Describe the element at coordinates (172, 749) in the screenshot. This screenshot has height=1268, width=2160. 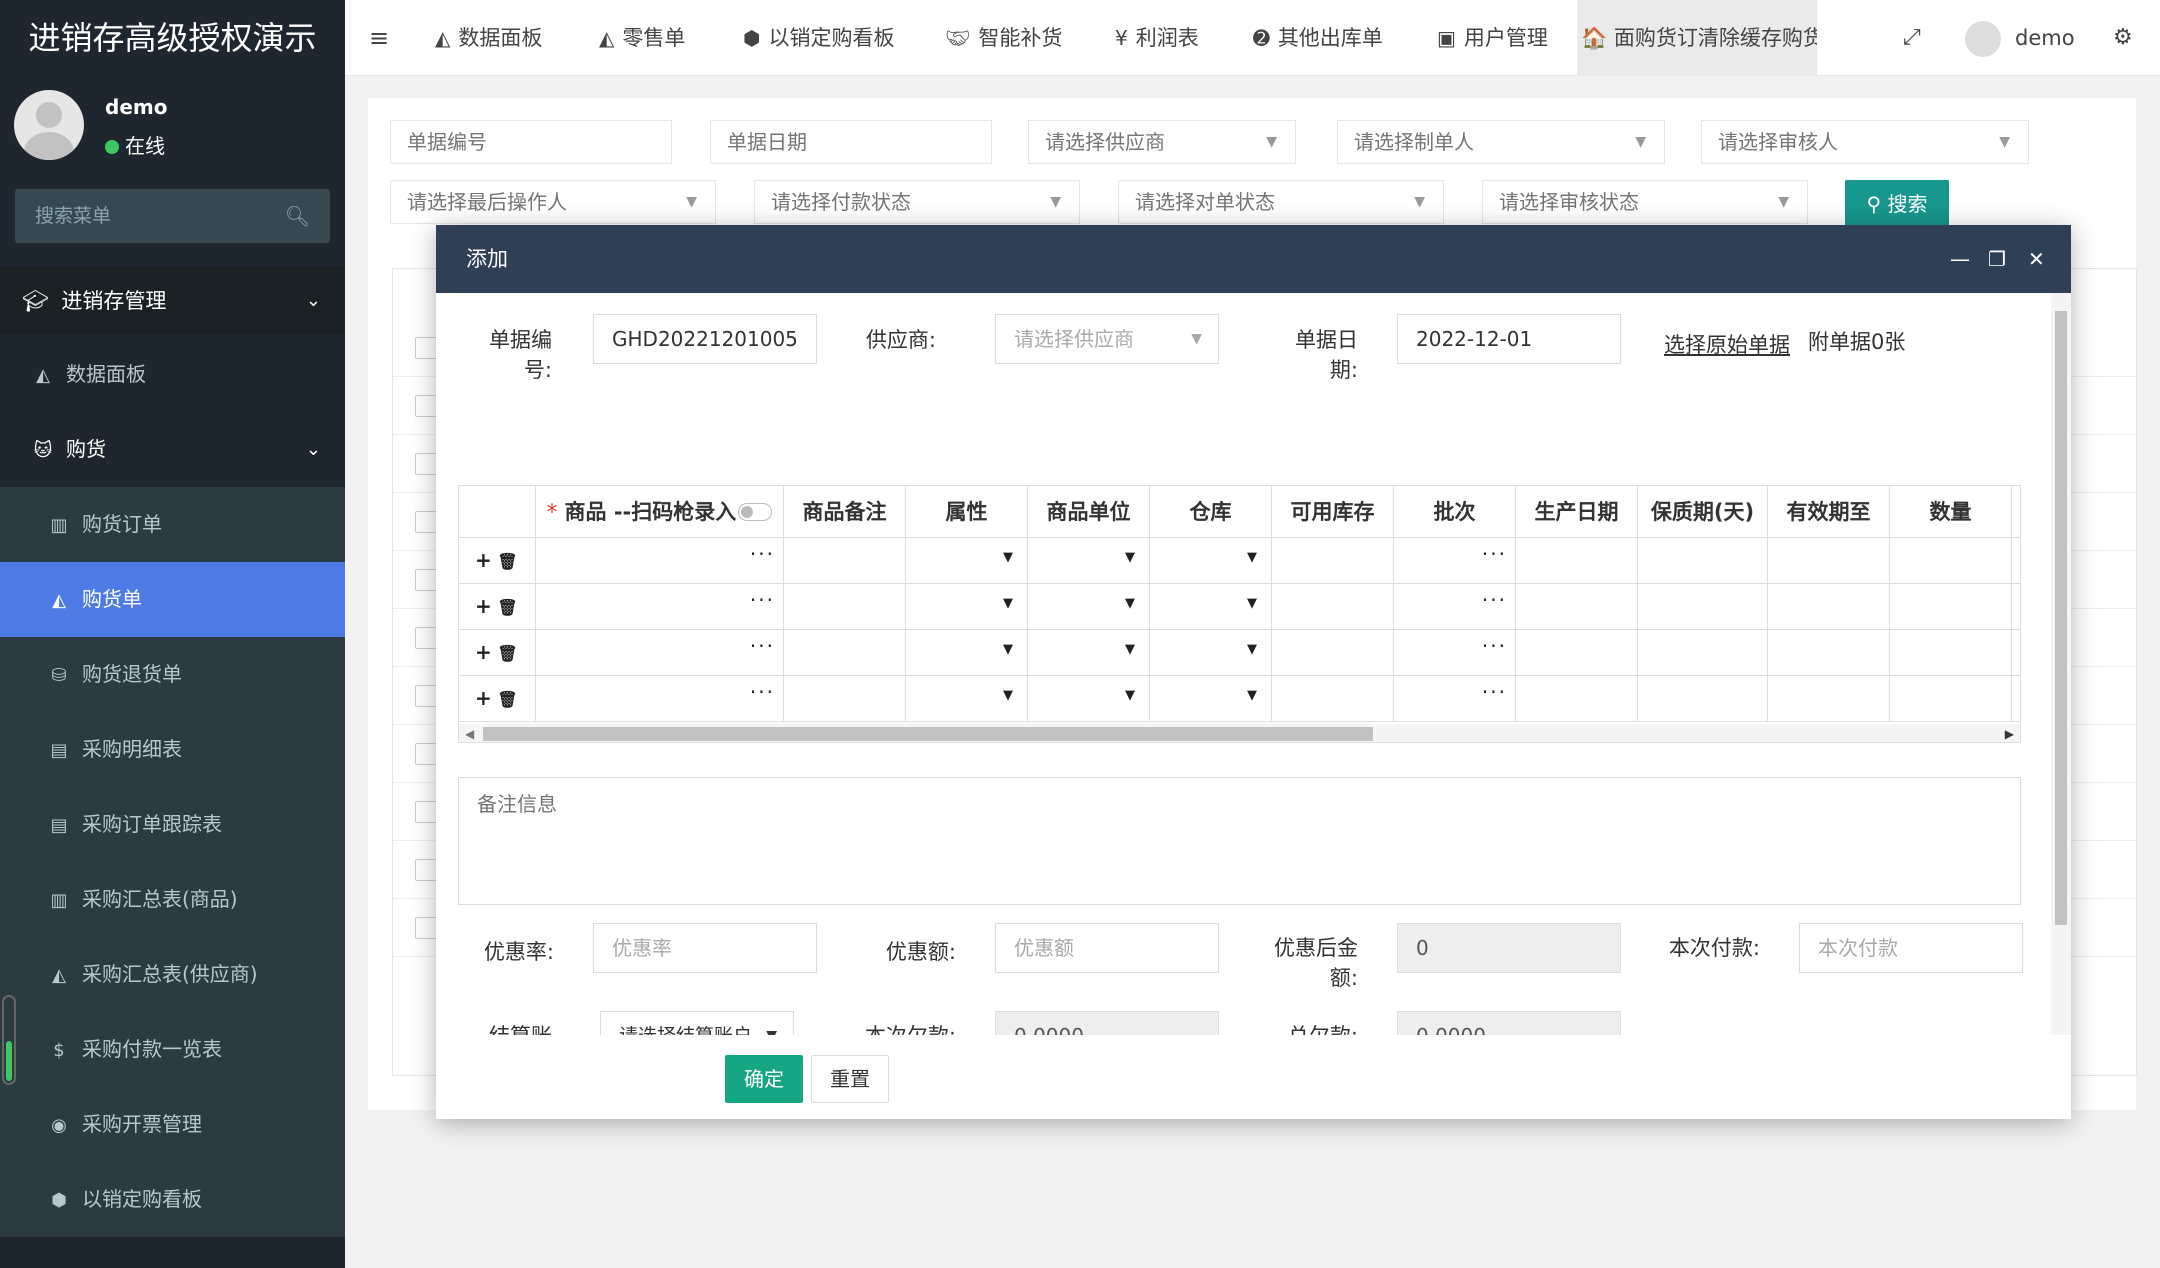
I see `sidebar-item-purchase-detail: ▤ 采购明细表` at that location.